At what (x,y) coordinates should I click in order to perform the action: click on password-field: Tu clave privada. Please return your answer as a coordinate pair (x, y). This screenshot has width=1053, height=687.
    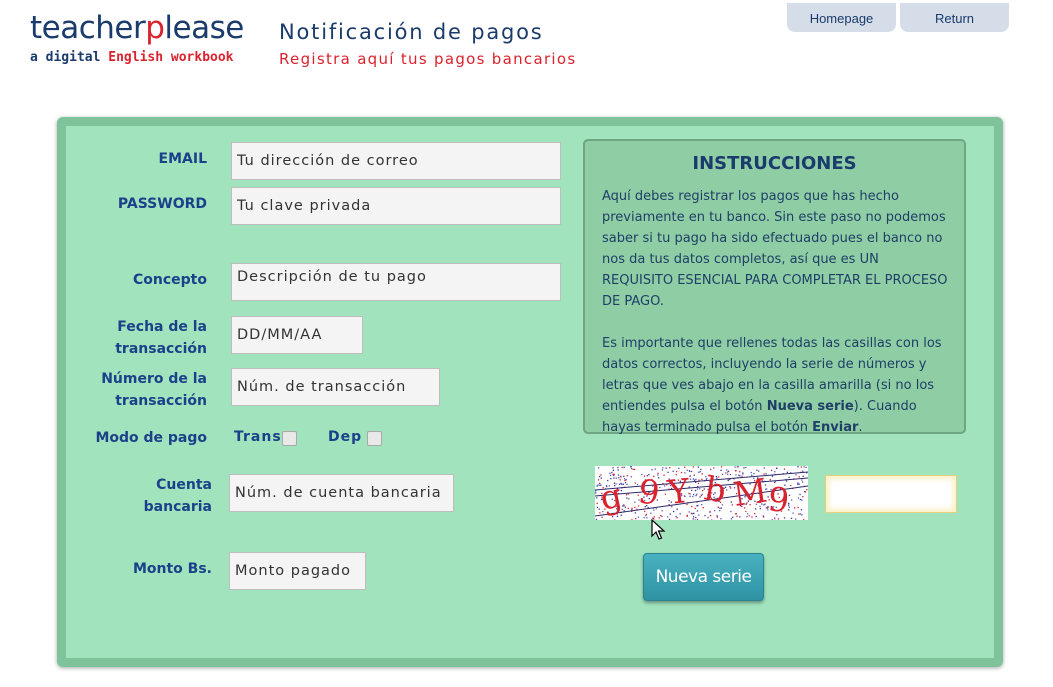
    Looking at the image, I should click on (396, 206).